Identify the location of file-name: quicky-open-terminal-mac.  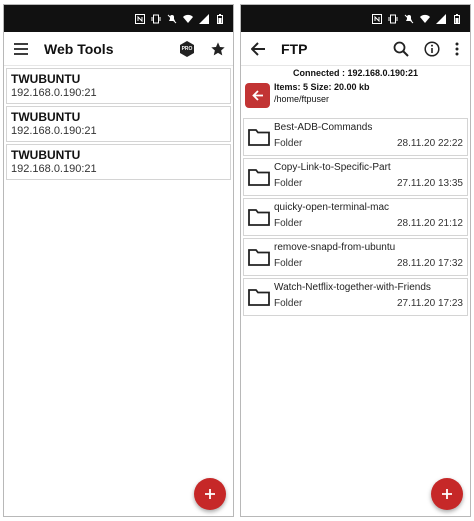
(332, 207).